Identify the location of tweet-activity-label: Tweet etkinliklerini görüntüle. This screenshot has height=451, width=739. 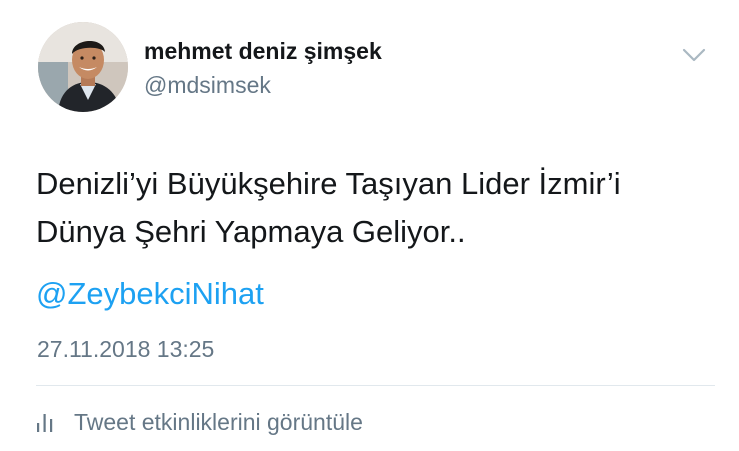
(218, 421).